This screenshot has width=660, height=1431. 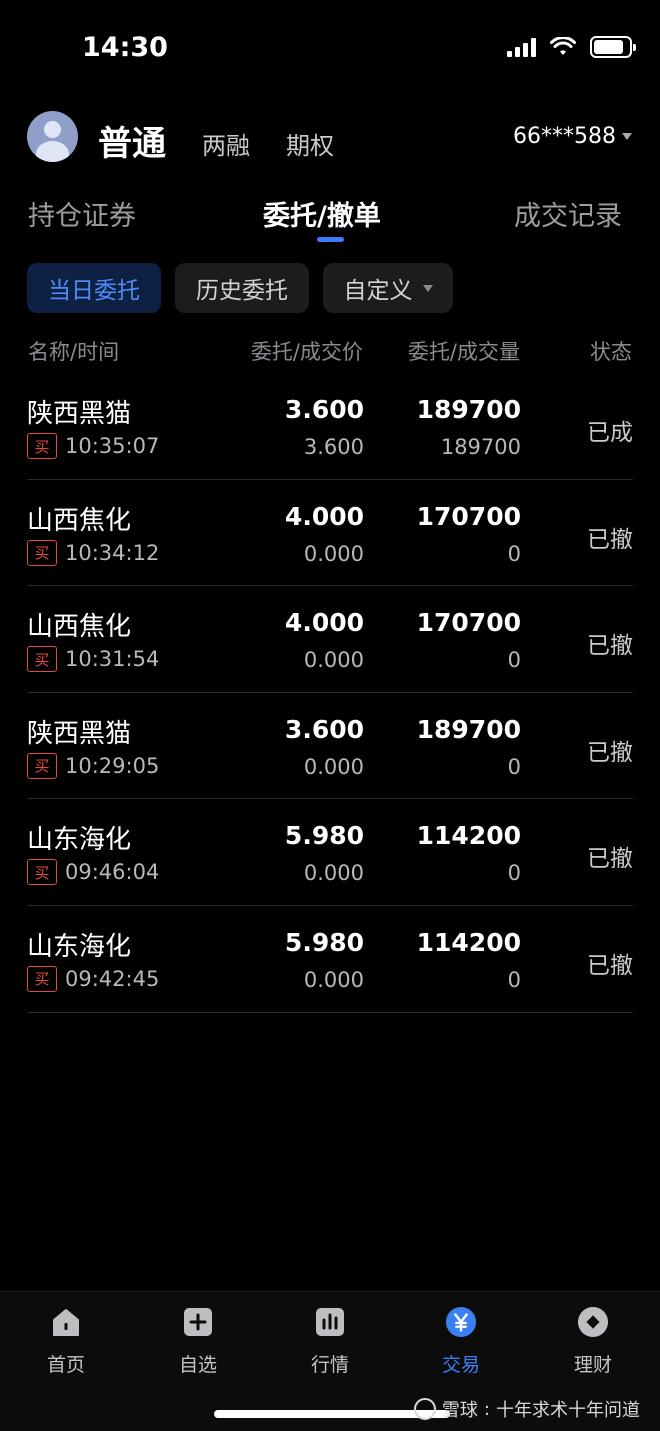 What do you see at coordinates (112, 978) in the screenshot?
I see `order-time: 09:42:45` at bounding box center [112, 978].